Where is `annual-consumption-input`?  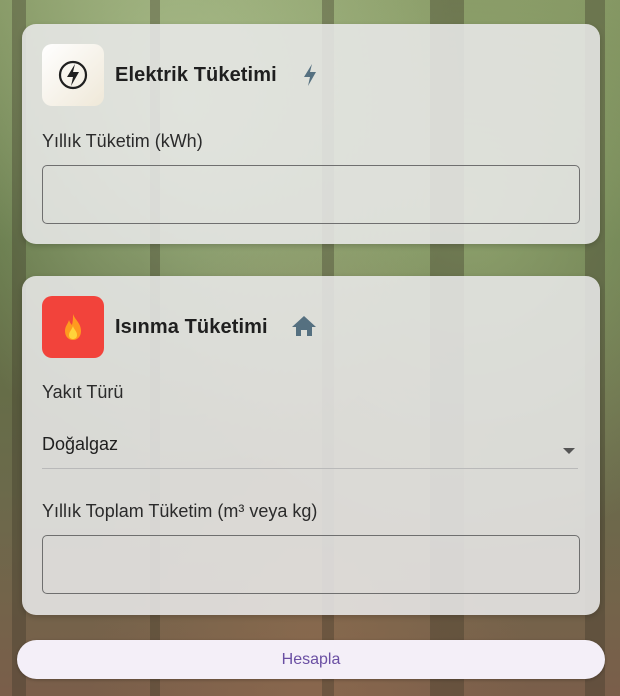 annual-consumption-input is located at coordinates (311, 194).